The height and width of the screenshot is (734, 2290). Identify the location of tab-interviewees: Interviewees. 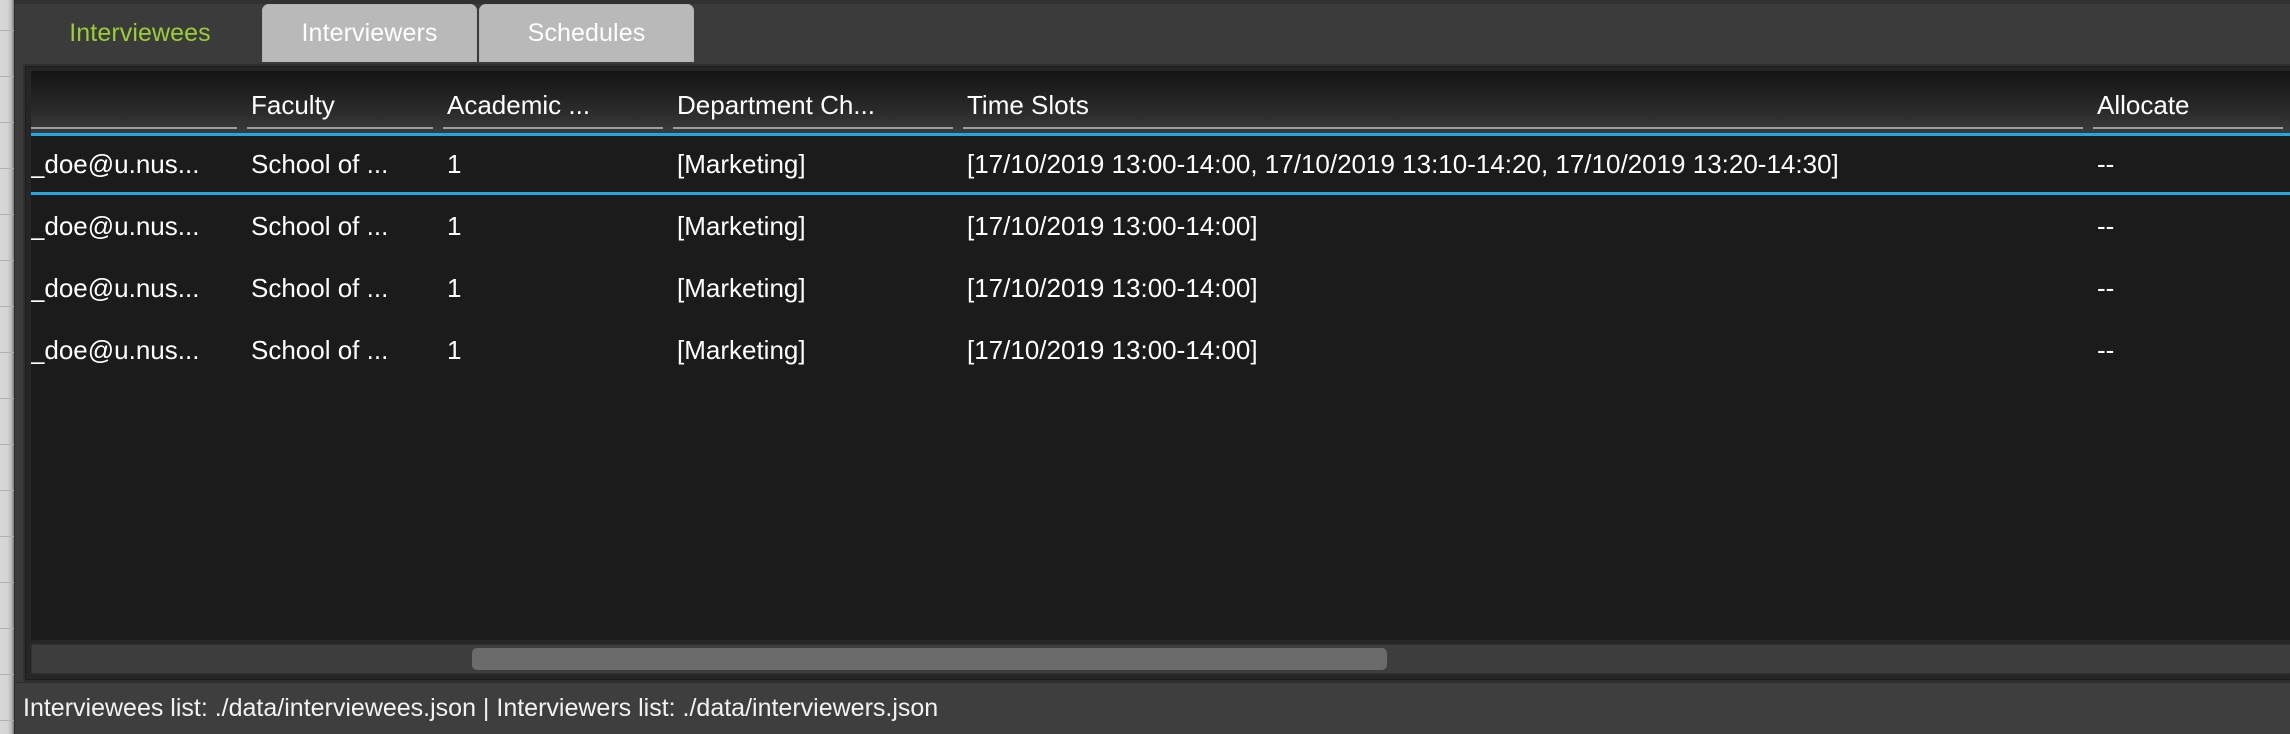
(140, 33).